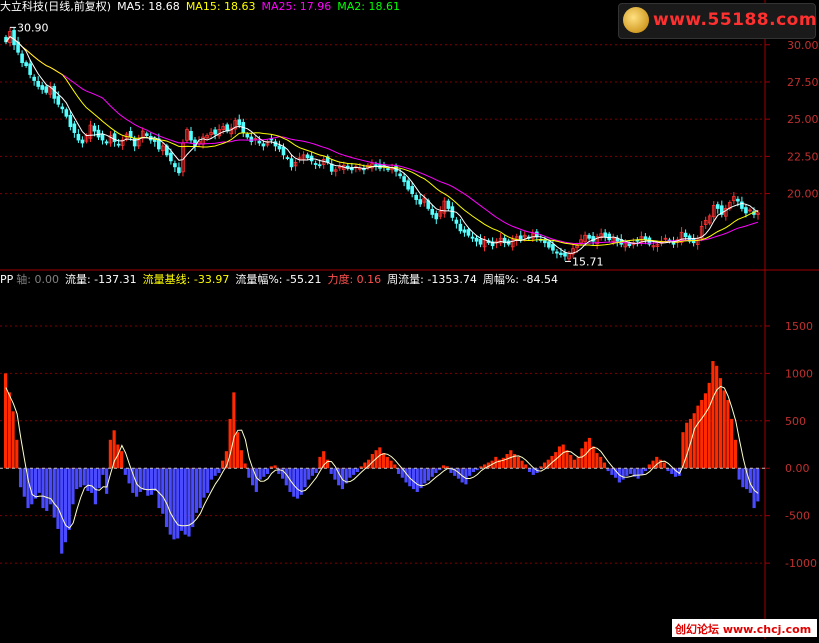  I want to click on price-tick-label: 22.50, so click(803, 156).